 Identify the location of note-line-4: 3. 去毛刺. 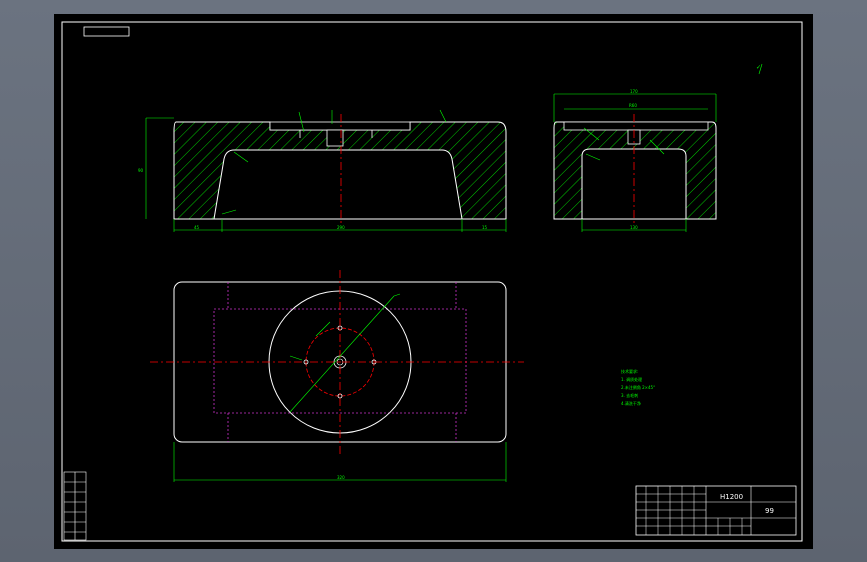
(629, 395).